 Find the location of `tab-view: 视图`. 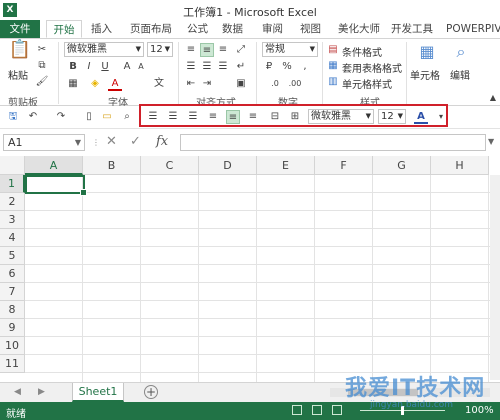

tab-view: 视图 is located at coordinates (310, 29).